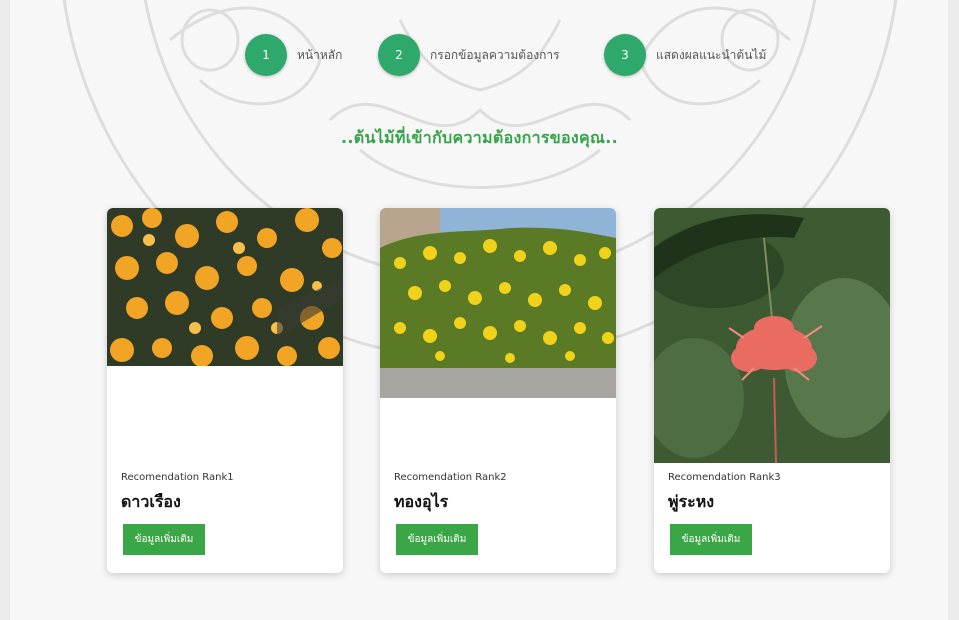 This screenshot has width=959, height=620. What do you see at coordinates (421, 501) in the screenshot?
I see `card-2-name: ทองอุไร` at bounding box center [421, 501].